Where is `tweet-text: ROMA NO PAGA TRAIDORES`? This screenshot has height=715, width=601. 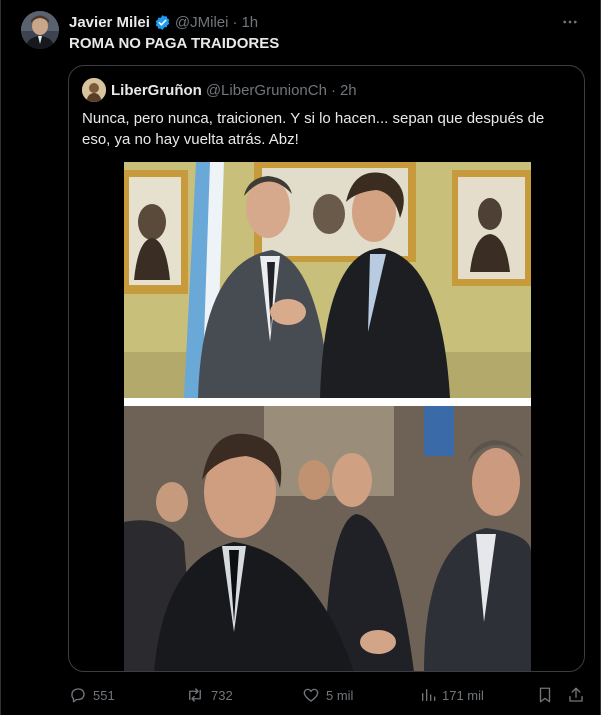
tweet-text: ROMA NO PAGA TRAIDORES is located at coordinates (174, 43).